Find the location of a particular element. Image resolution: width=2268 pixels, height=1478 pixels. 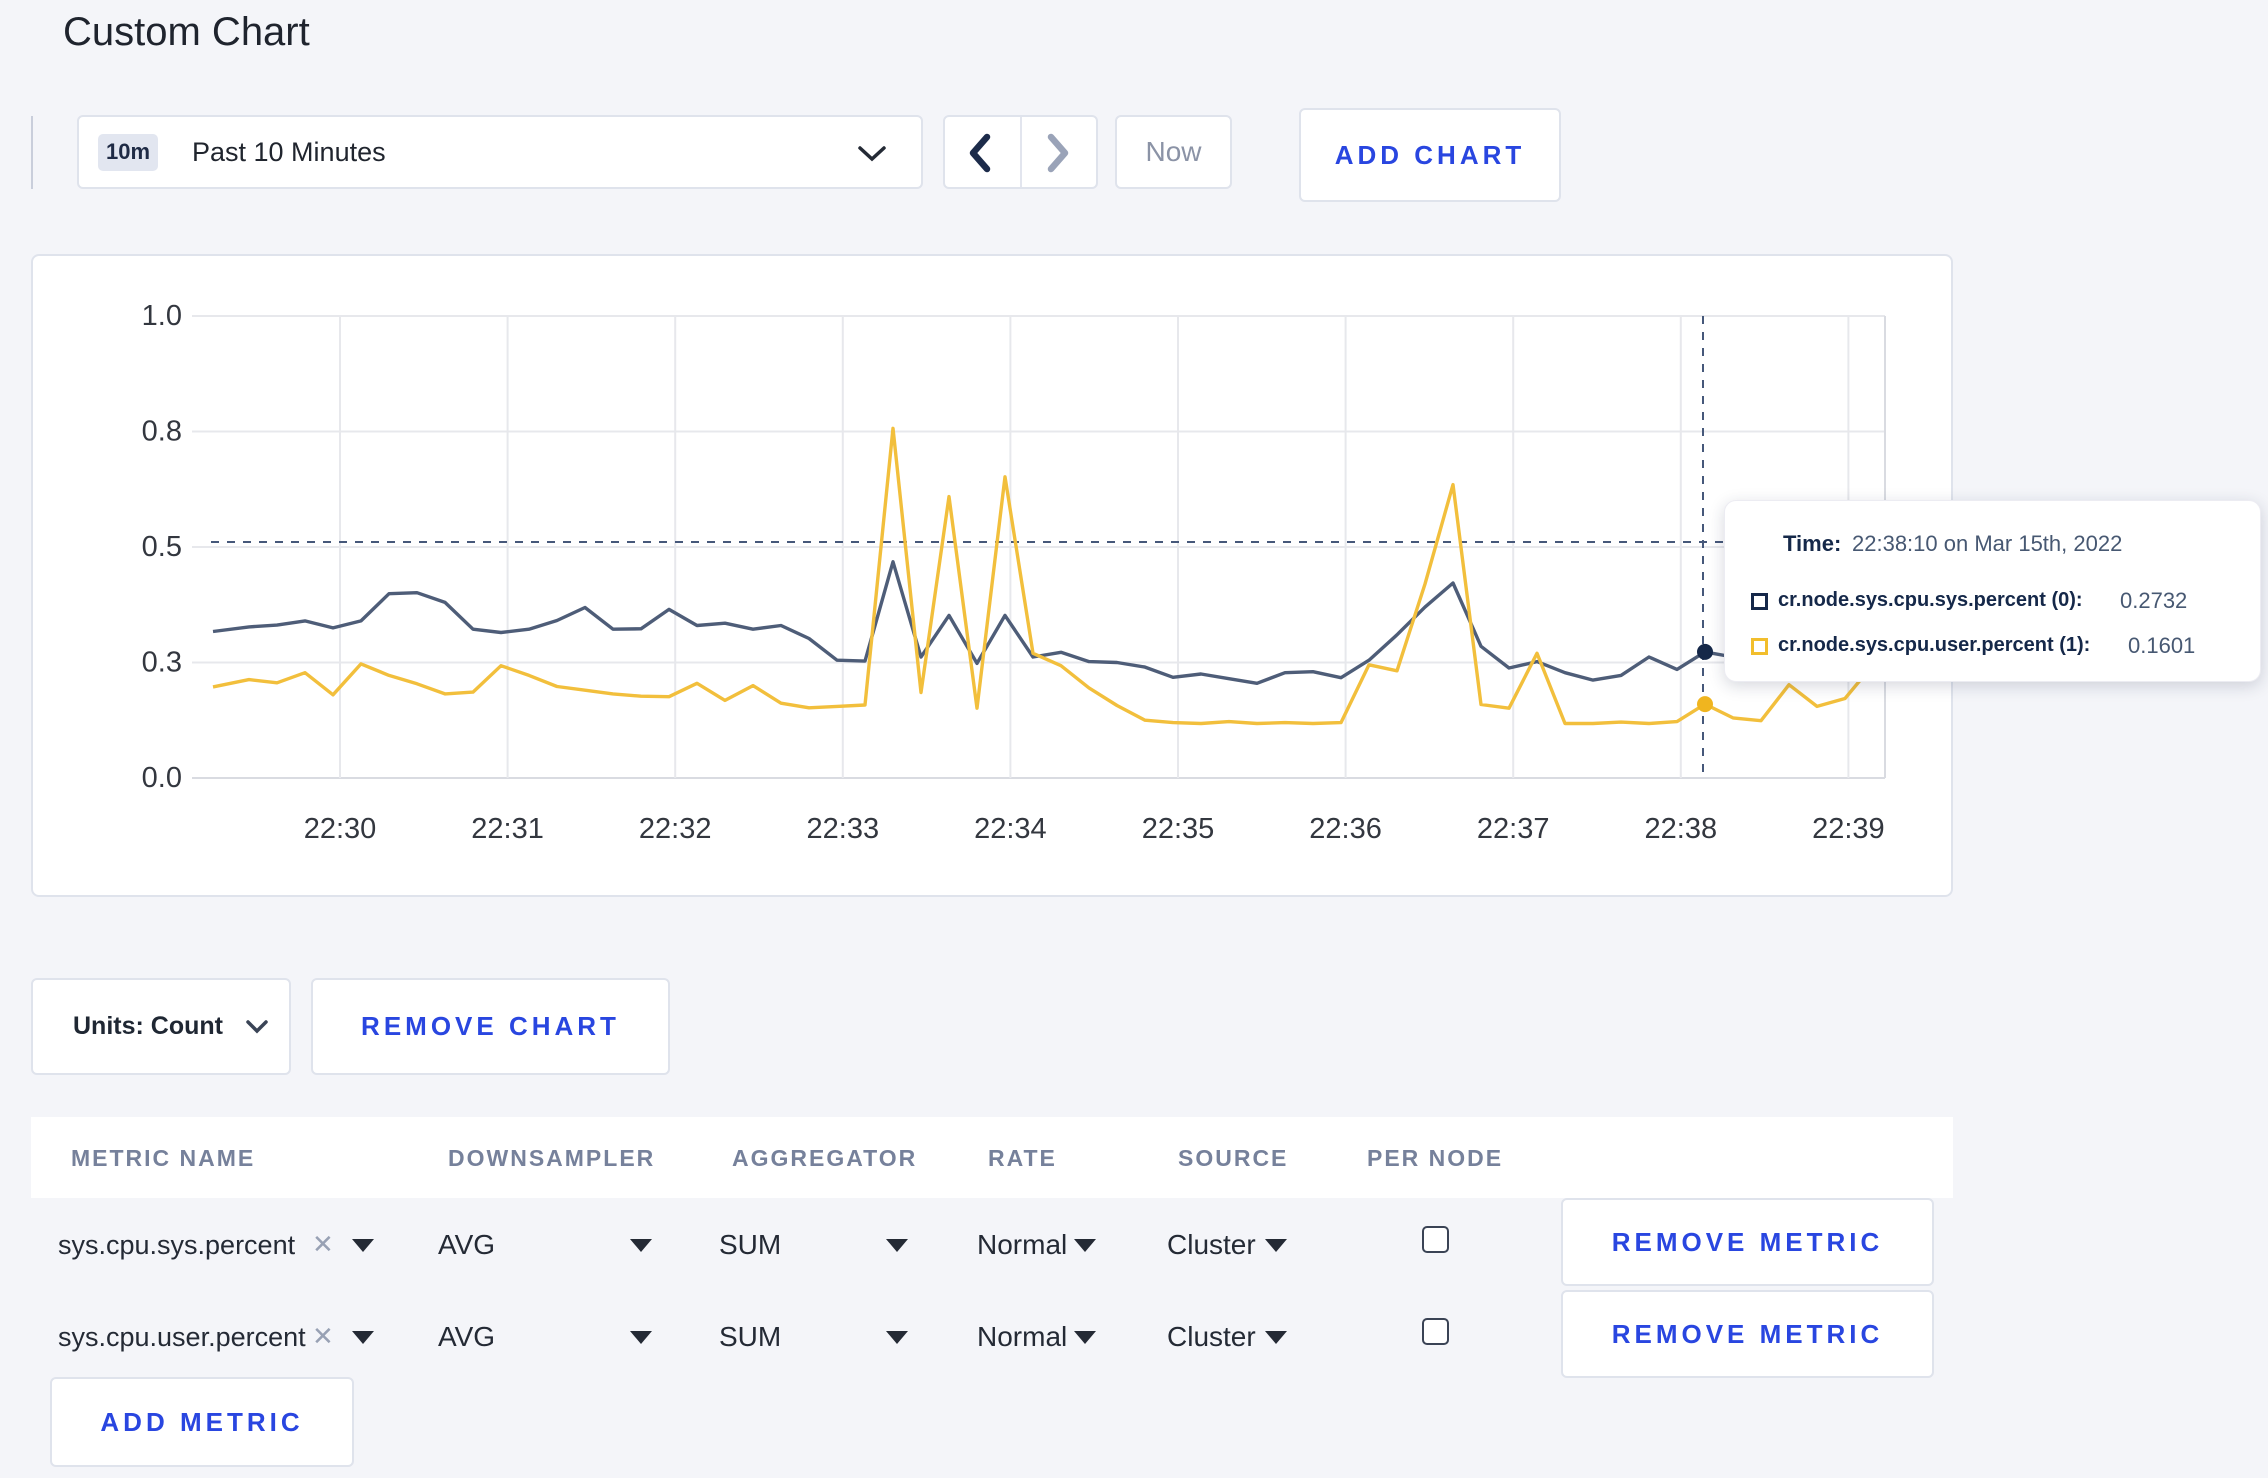

svg-text: 0.0 is located at coordinates (162, 778).